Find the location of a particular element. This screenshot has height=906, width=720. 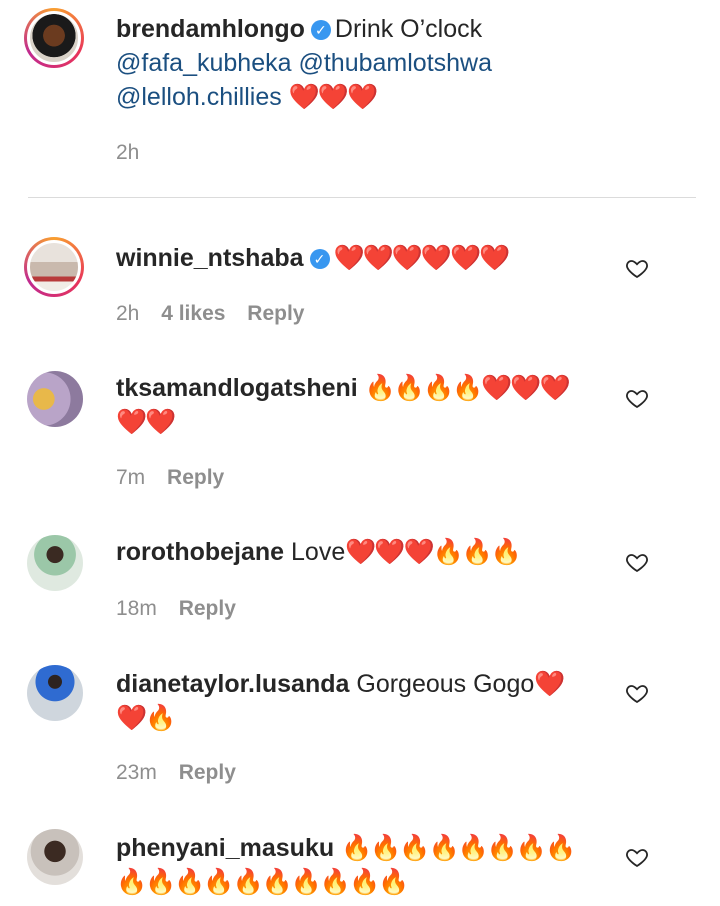

timestamp: 18m is located at coordinates (136, 608).